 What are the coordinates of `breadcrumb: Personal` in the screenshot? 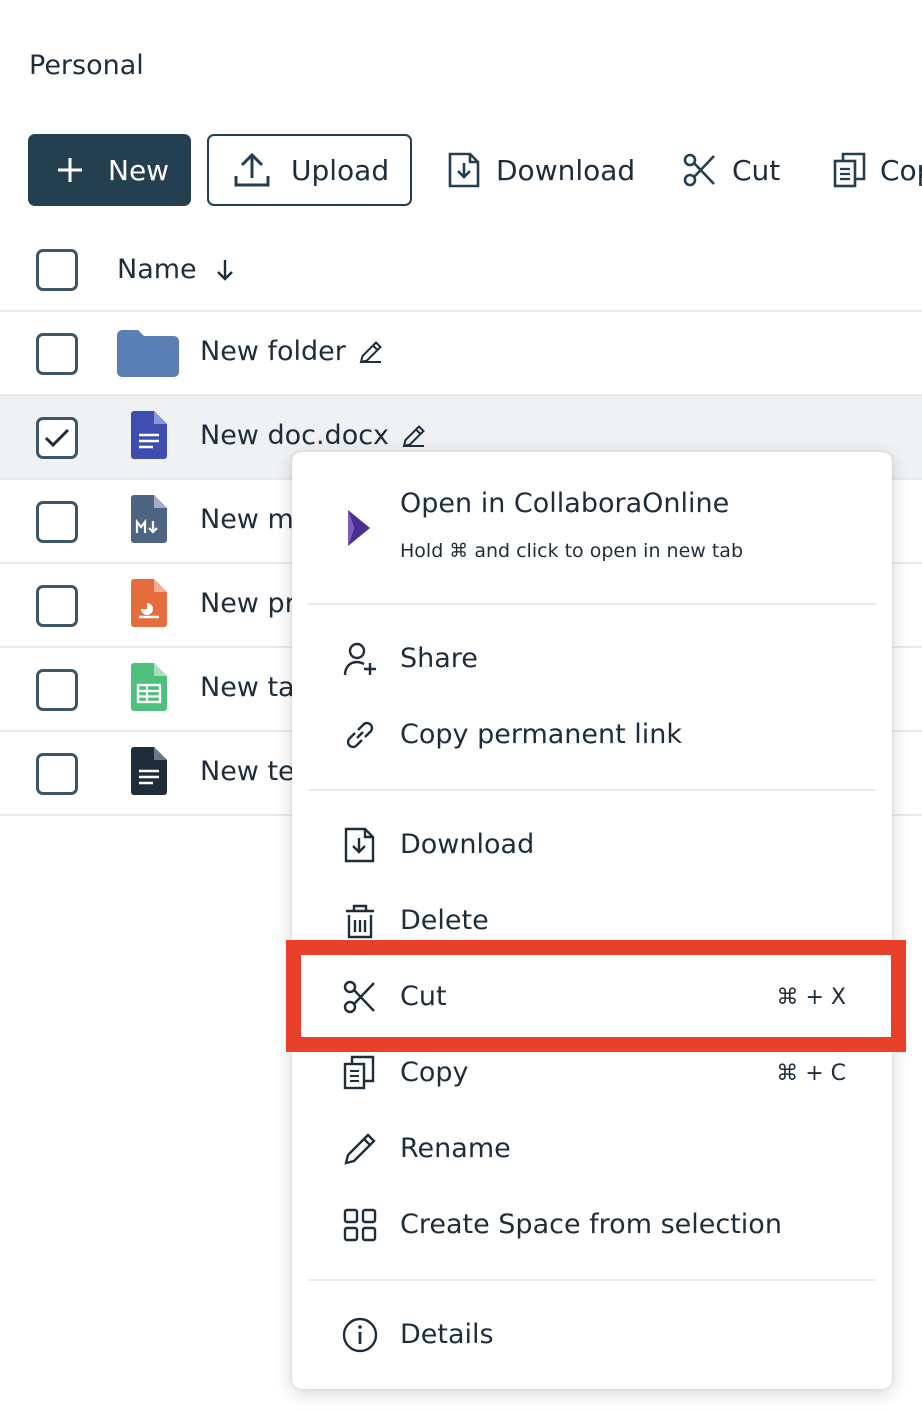 It's located at (86, 65).